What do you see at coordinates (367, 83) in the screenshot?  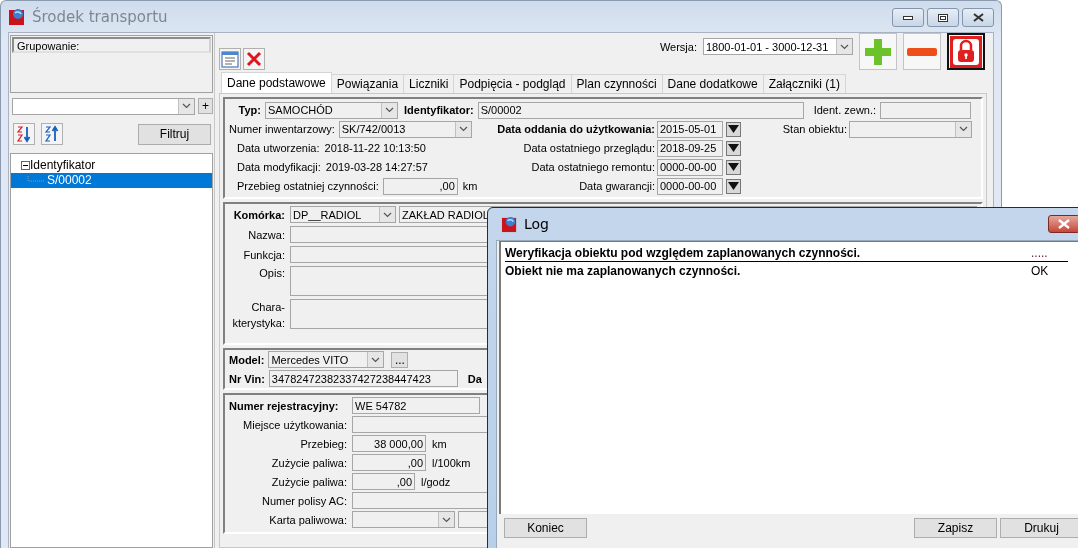 I see `tab: Powiązania` at bounding box center [367, 83].